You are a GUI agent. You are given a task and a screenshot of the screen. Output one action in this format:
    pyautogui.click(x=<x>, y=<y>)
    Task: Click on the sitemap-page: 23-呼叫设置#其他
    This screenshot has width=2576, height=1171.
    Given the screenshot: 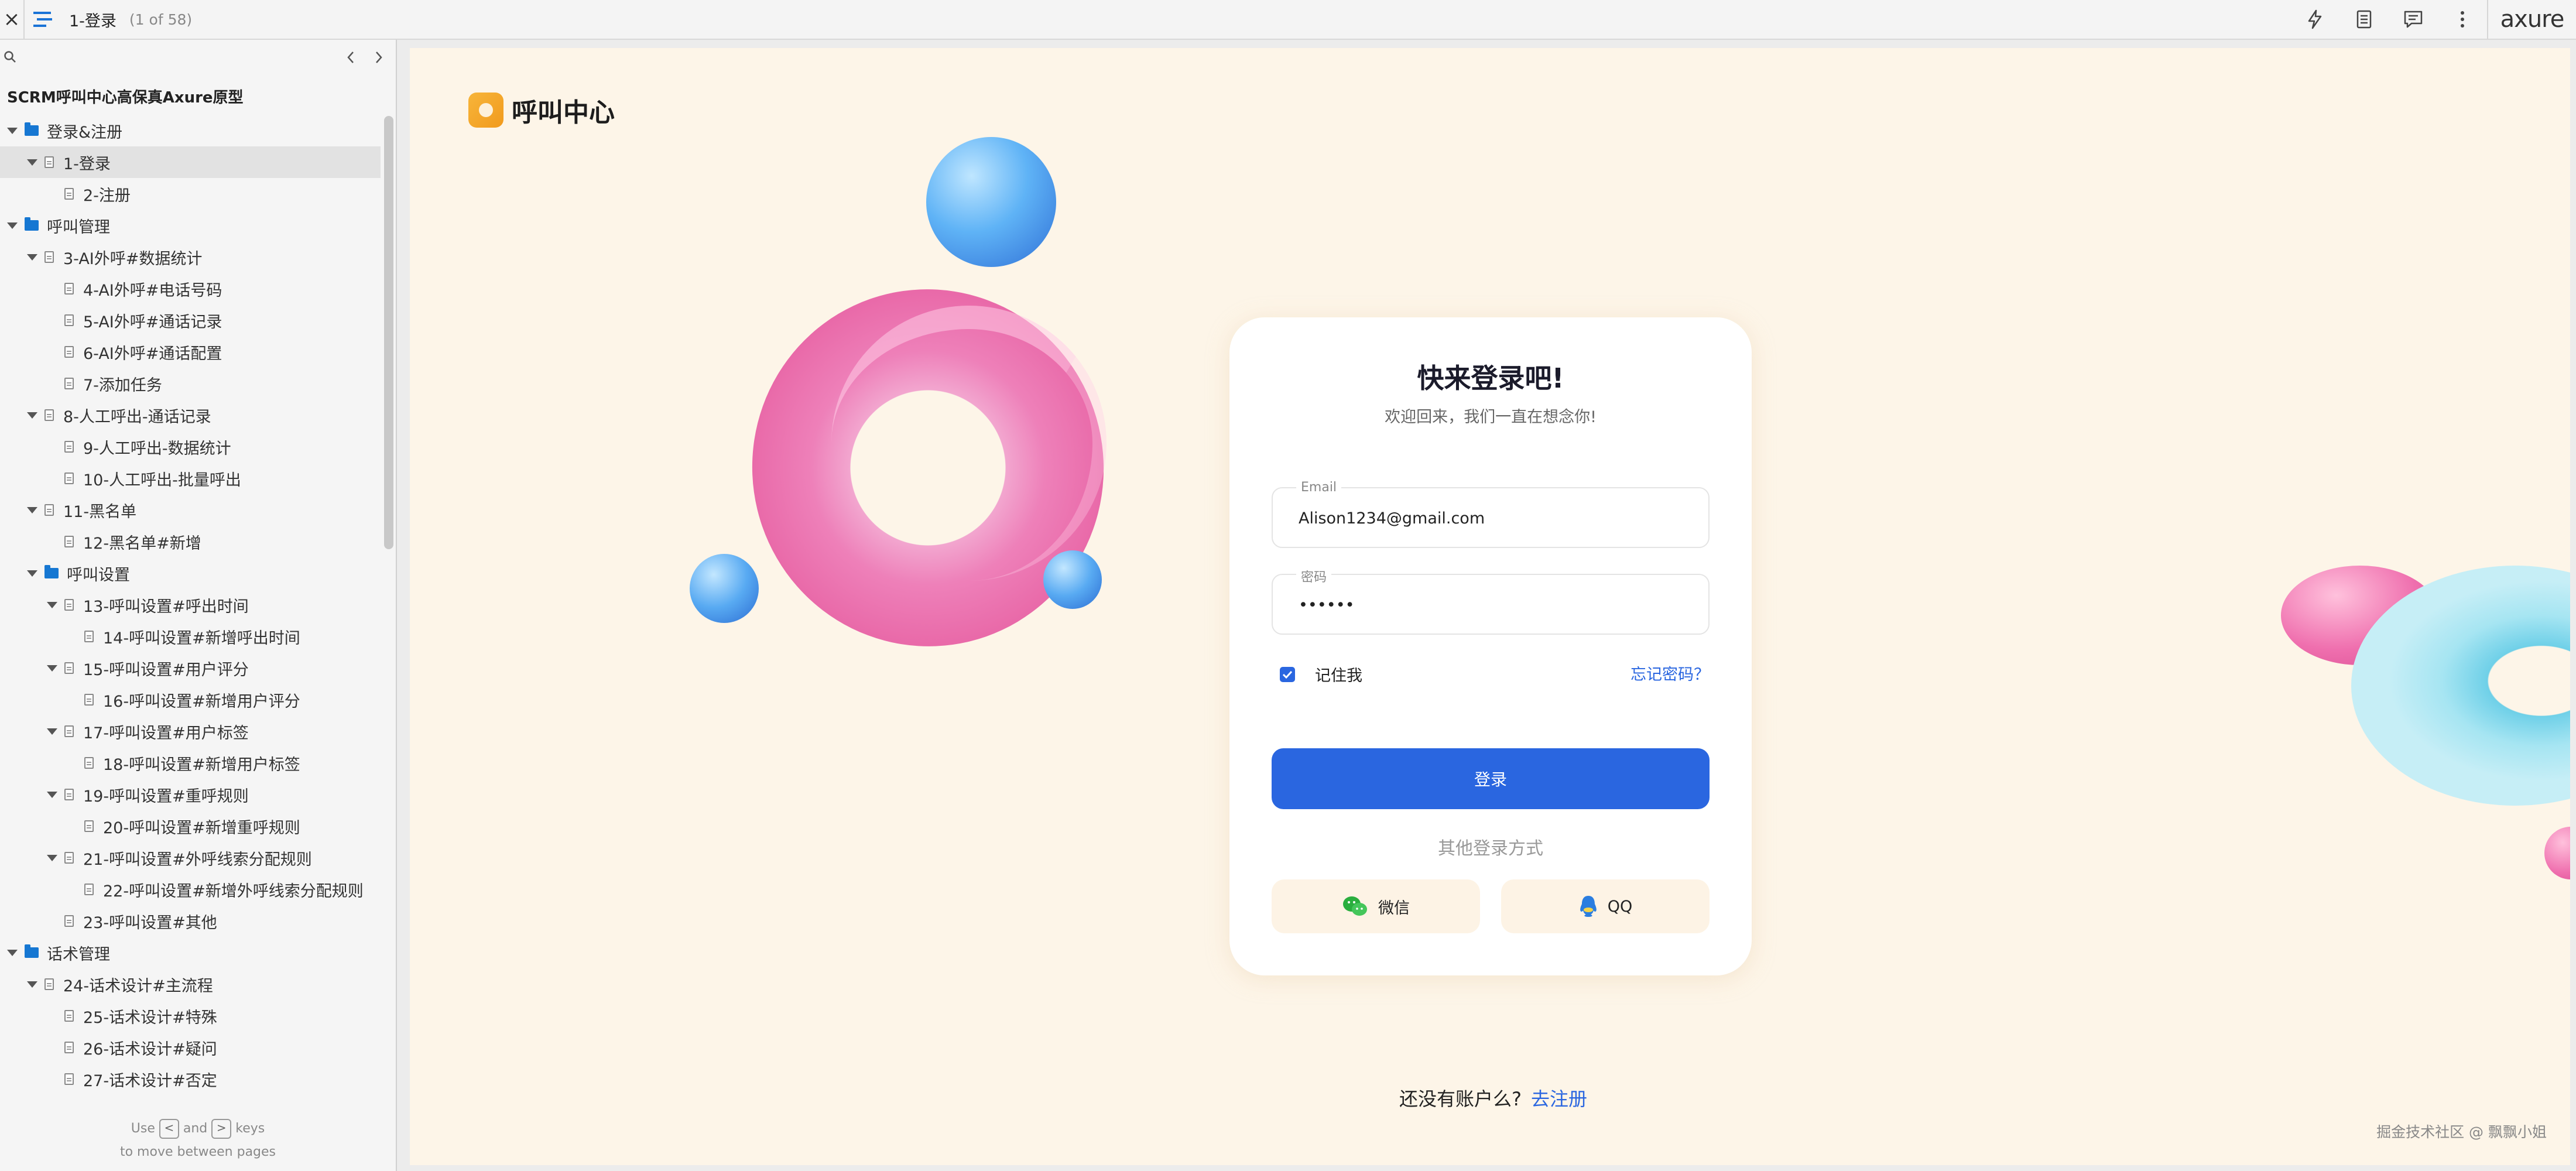 What is the action you would take?
    pyautogui.click(x=190, y=921)
    